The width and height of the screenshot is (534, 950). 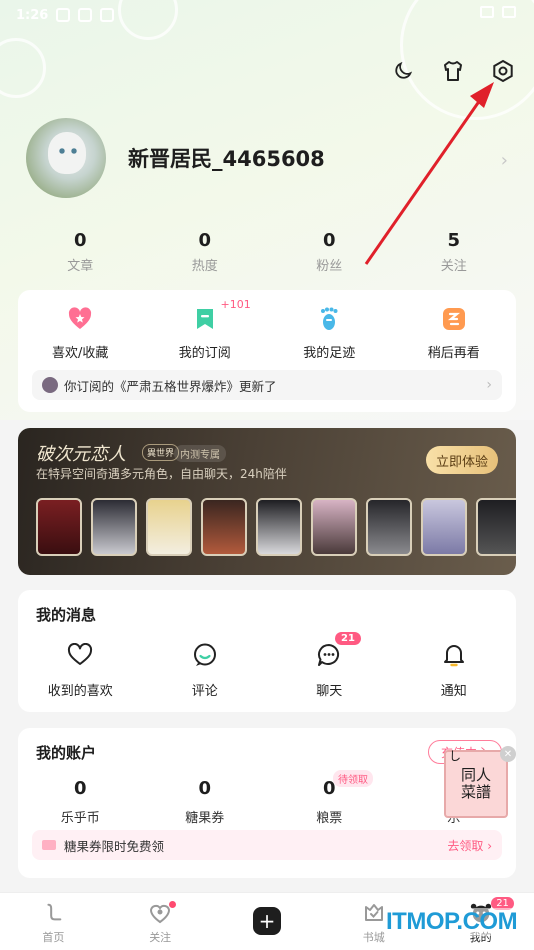 I want to click on heart-icon, so click(x=80, y=655).